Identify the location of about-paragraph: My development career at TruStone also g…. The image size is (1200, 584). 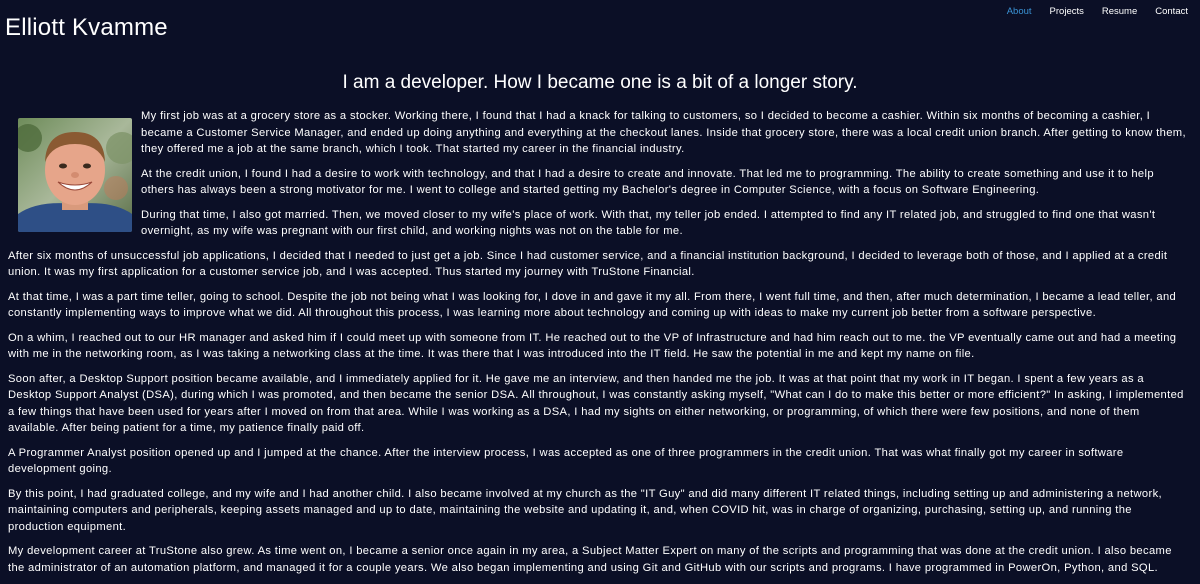
(590, 559).